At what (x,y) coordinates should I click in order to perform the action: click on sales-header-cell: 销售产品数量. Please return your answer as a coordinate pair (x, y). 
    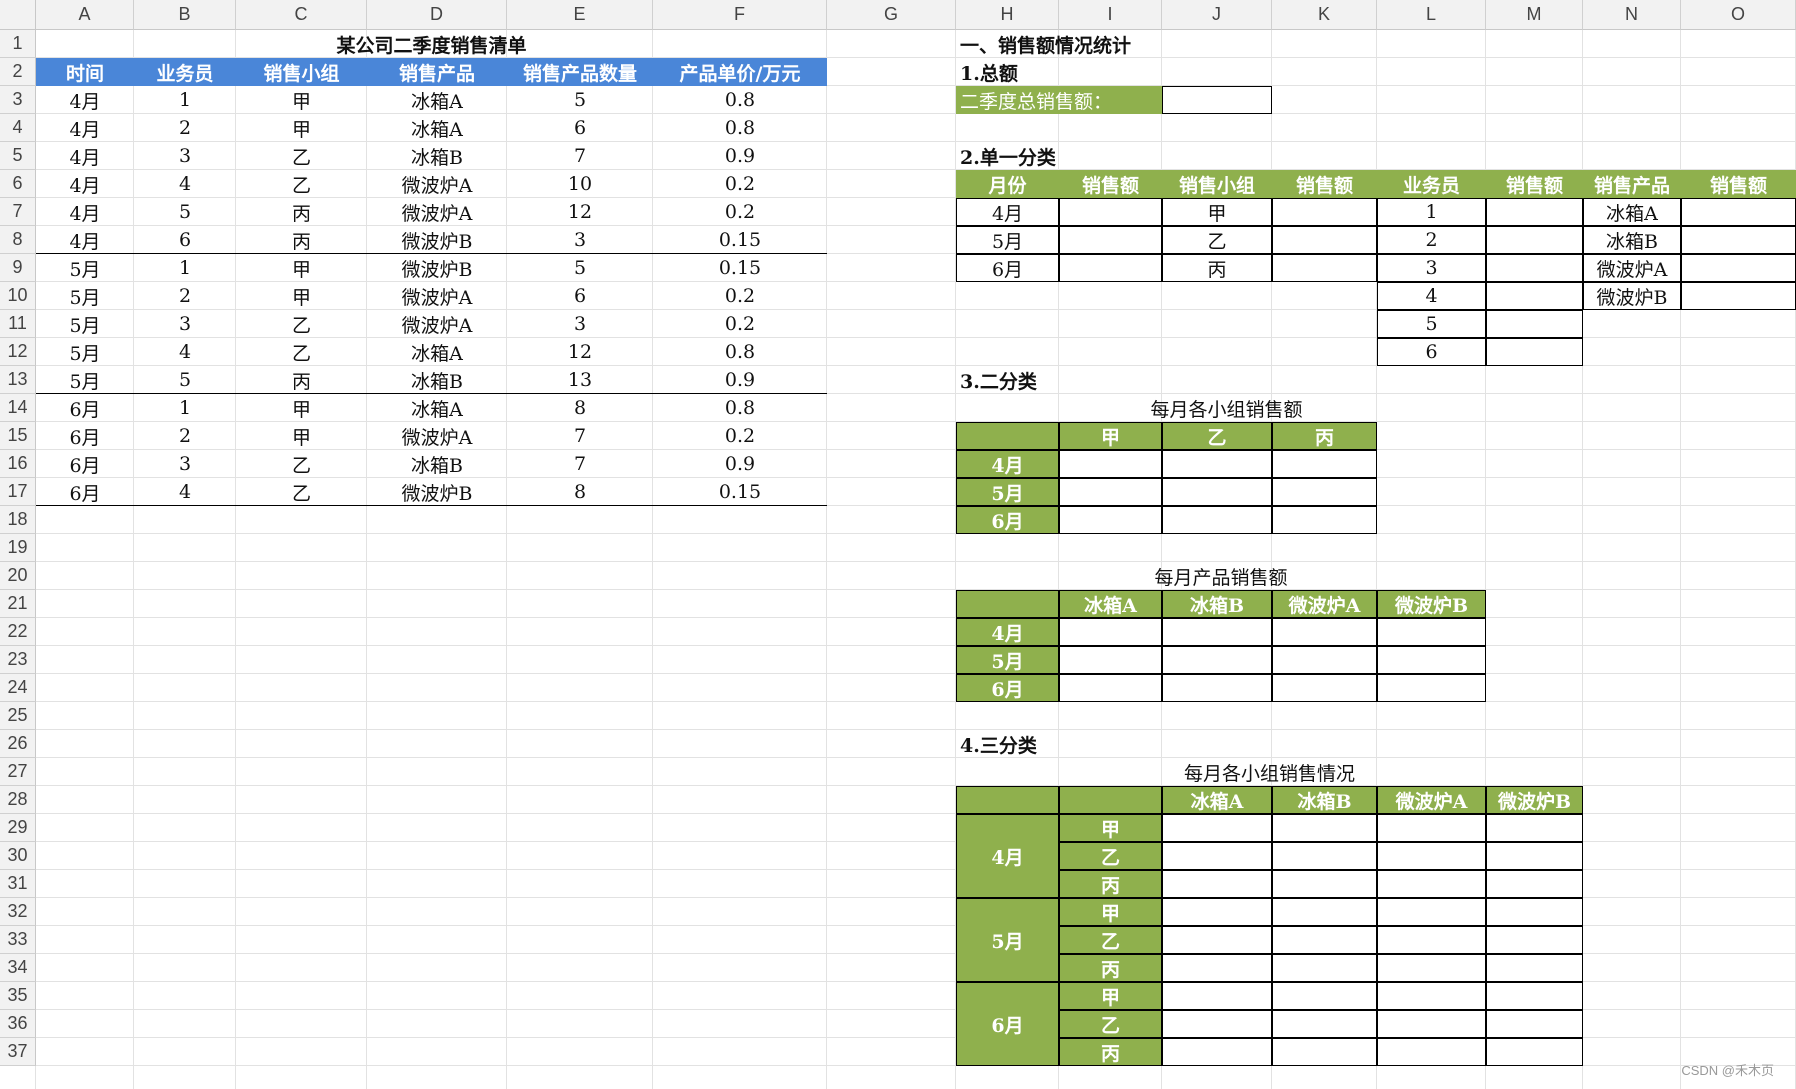
    Looking at the image, I should click on (580, 72).